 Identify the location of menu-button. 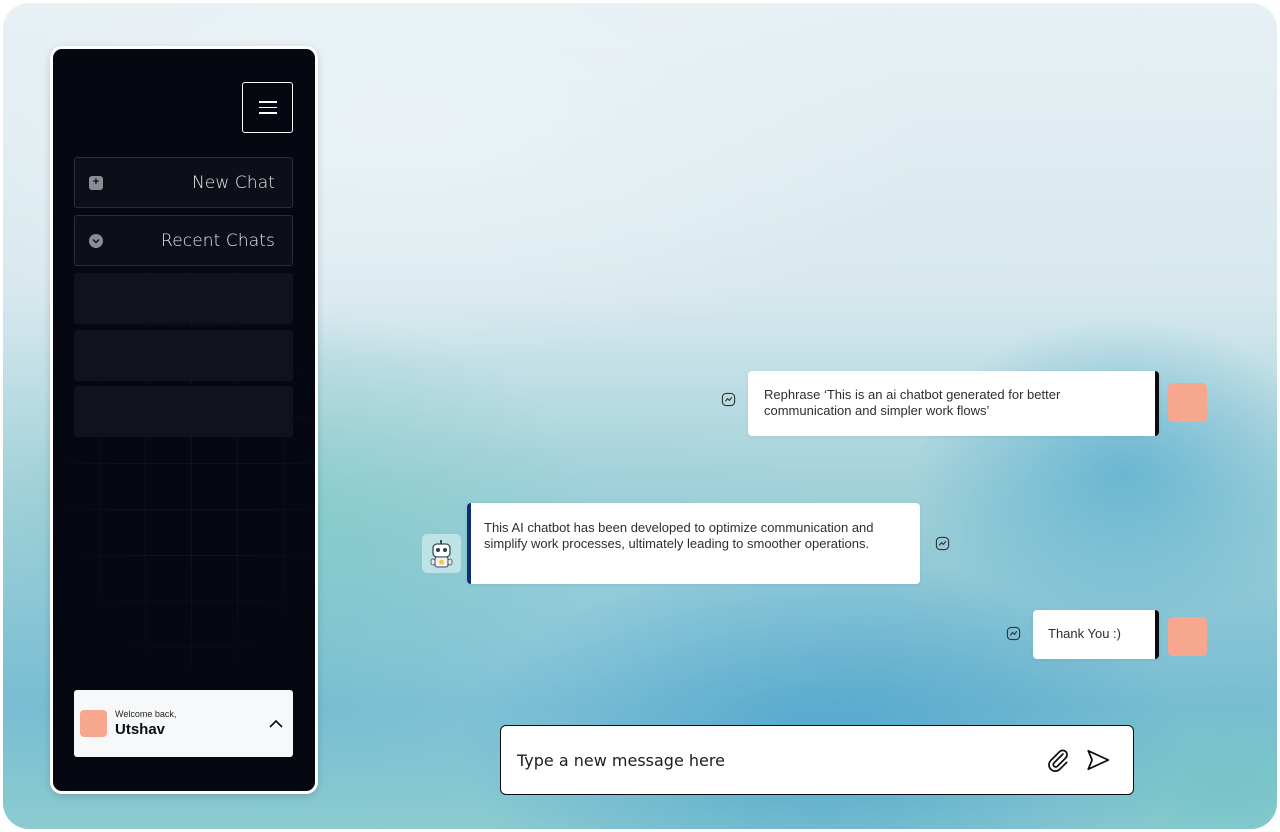
(267, 107).